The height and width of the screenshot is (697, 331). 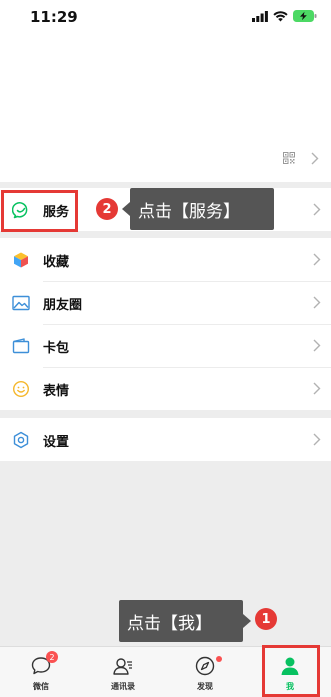 What do you see at coordinates (56, 348) in the screenshot?
I see `menu-label-card-wallet: 卡包` at bounding box center [56, 348].